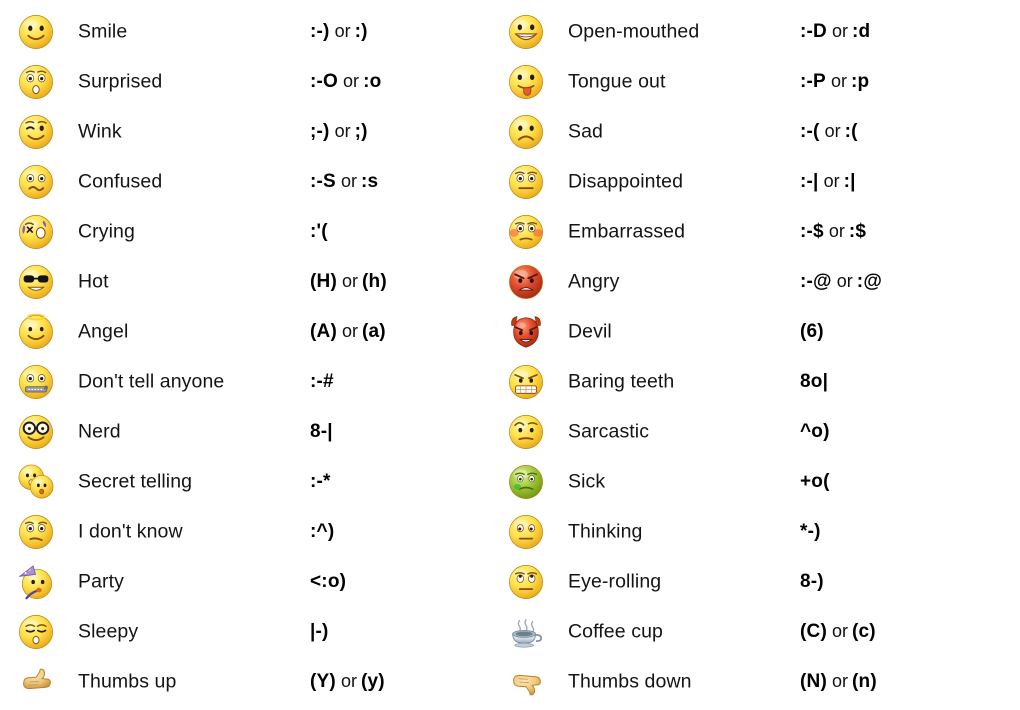 Image resolution: width=1020 pixels, height=710 pixels. Describe the element at coordinates (250, 132) in the screenshot. I see `emoticon-row: Wink ;-) or;)` at that location.